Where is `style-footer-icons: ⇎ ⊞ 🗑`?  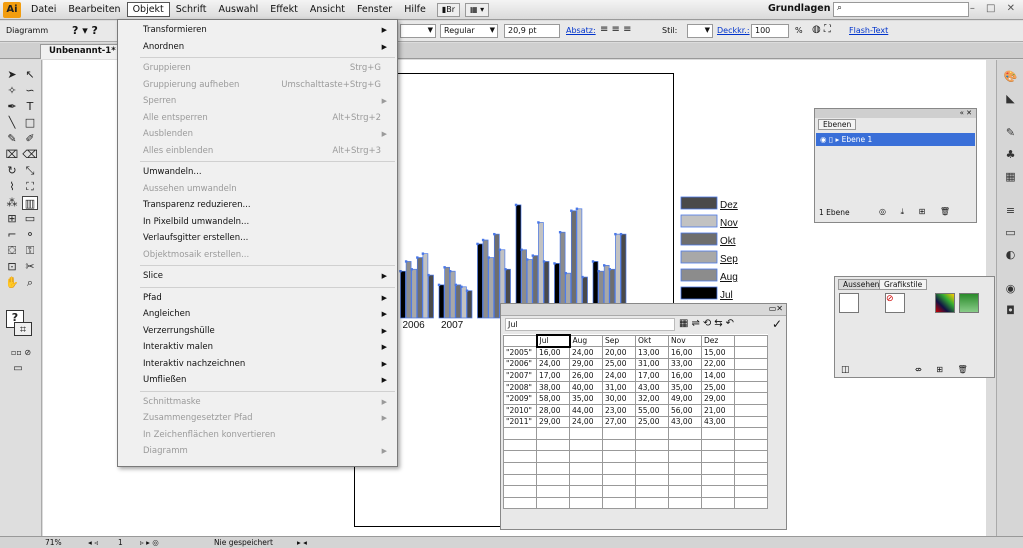
style-footer-icons: ⇎ ⊞ 🗑 is located at coordinates (944, 369).